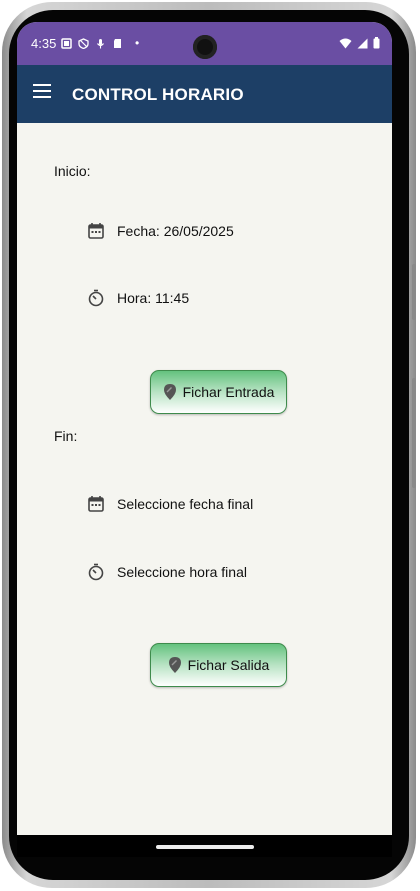  I want to click on menu-icon, so click(42, 93).